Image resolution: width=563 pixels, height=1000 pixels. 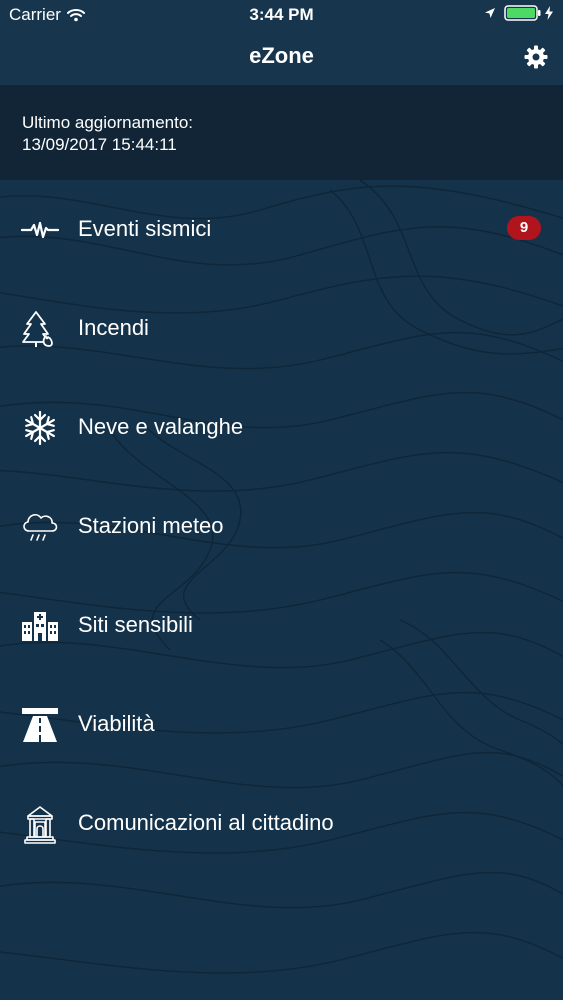 I want to click on menu-item-label: Comunicazioni al cittadino, so click(x=206, y=822).